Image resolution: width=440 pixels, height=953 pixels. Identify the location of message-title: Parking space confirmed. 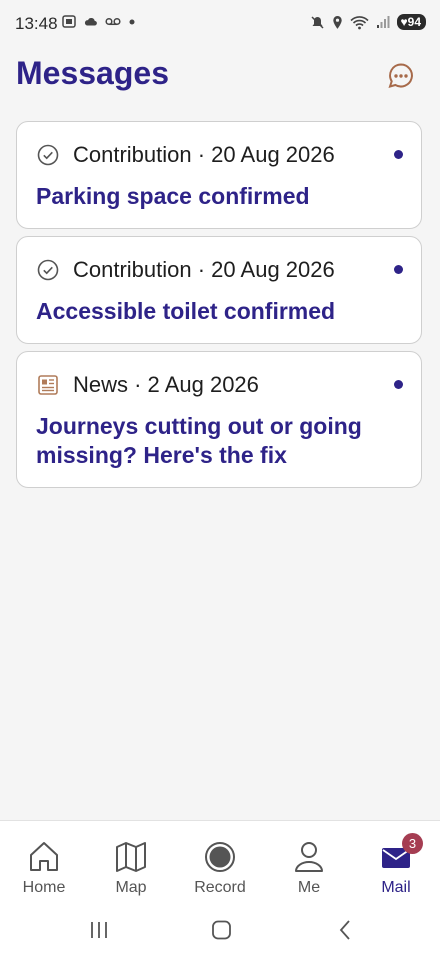
(173, 196).